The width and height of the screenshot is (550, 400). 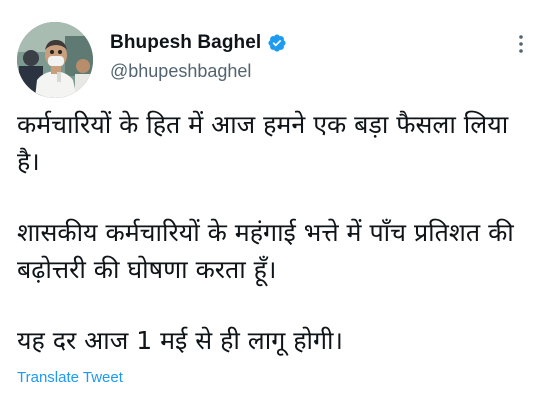 I want to click on more-options-icon, so click(x=521, y=44).